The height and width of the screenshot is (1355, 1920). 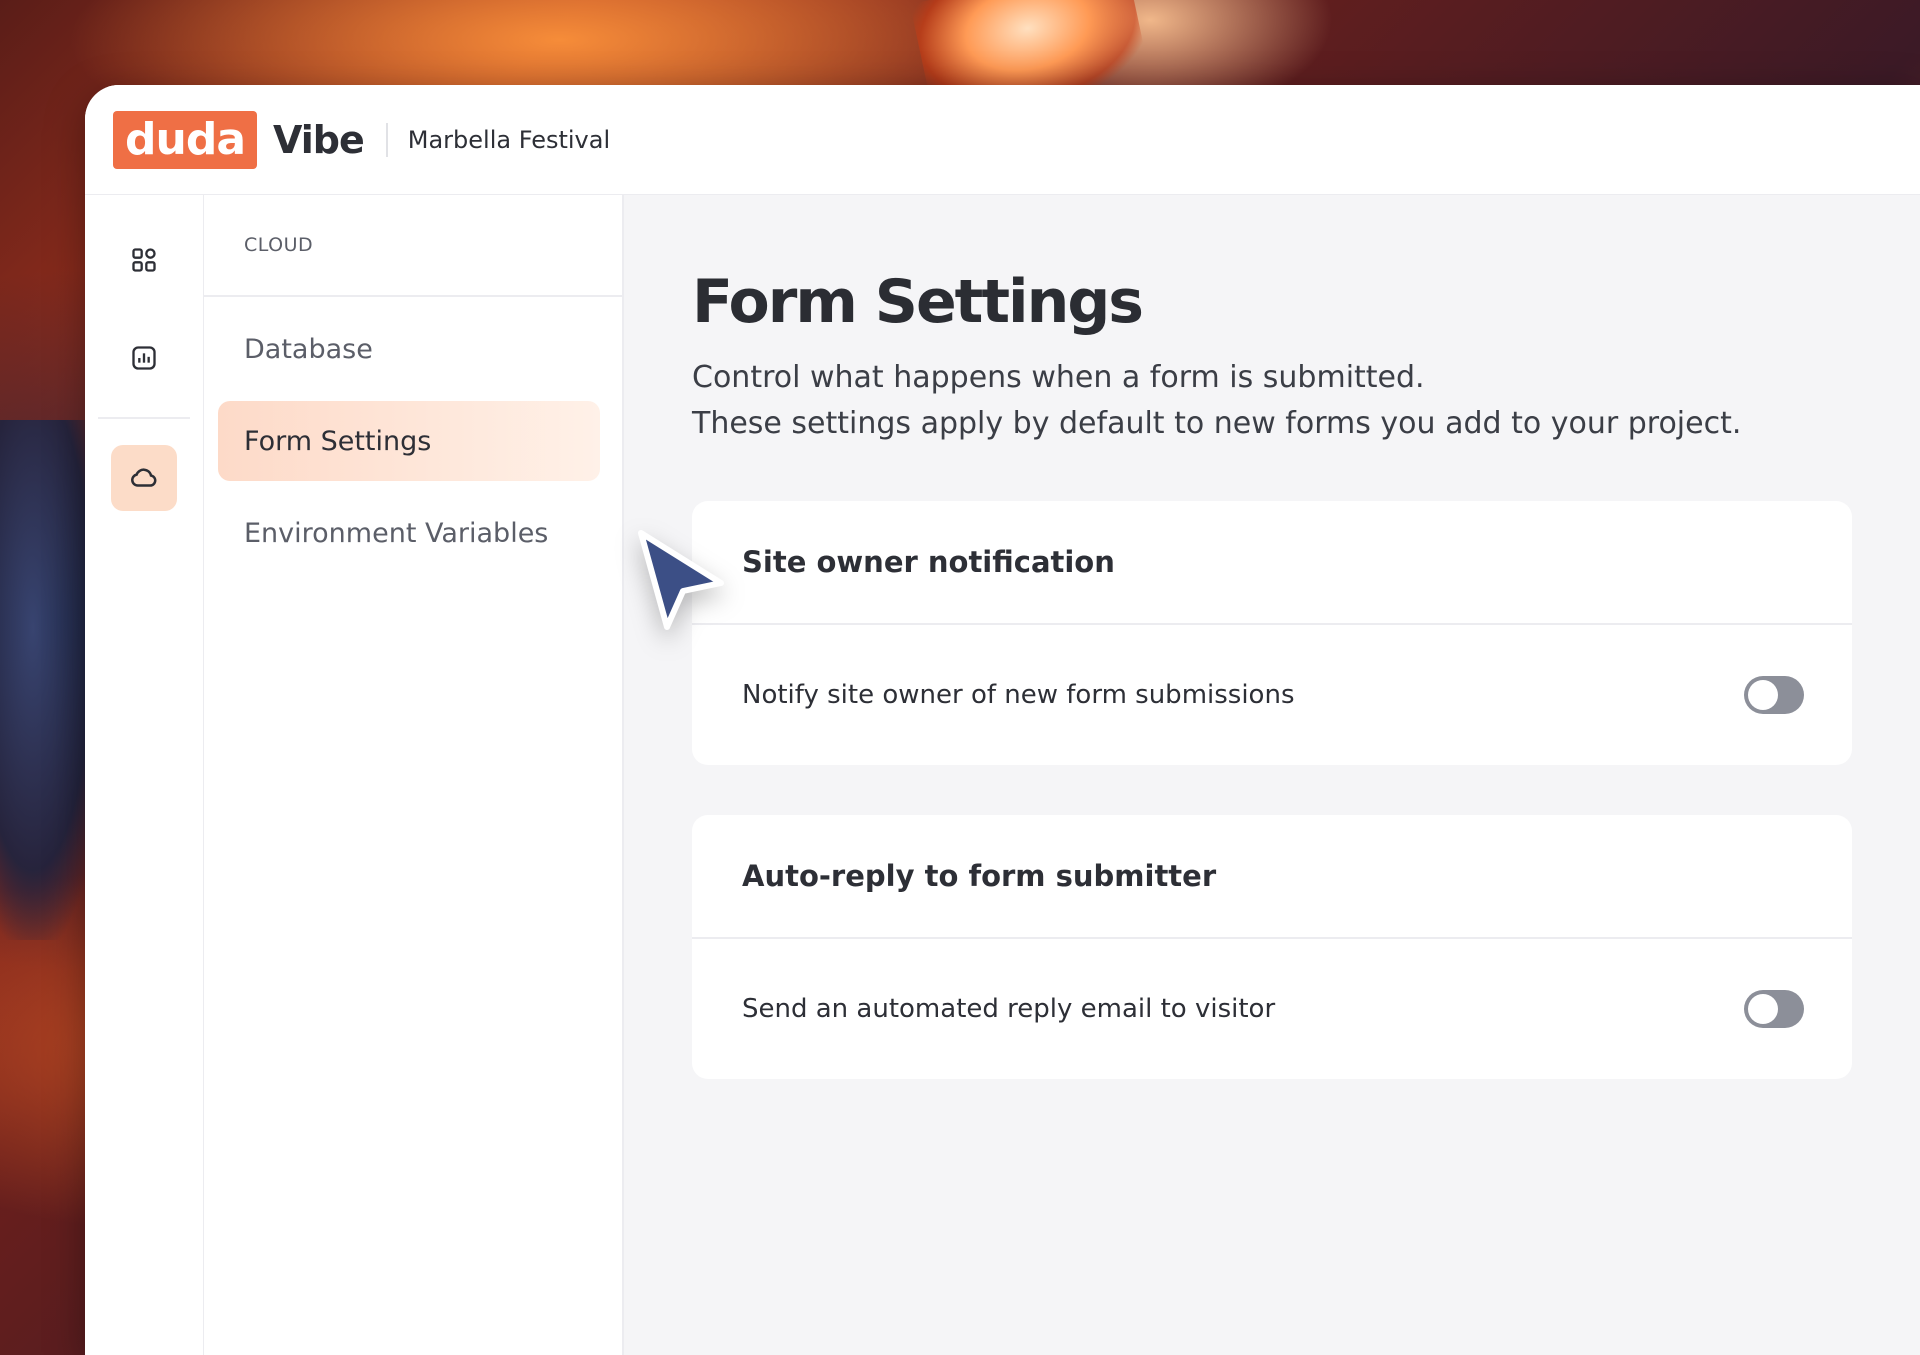 What do you see at coordinates (1272, 877) in the screenshot?
I see `card-title: Auto-reply to form submitter` at bounding box center [1272, 877].